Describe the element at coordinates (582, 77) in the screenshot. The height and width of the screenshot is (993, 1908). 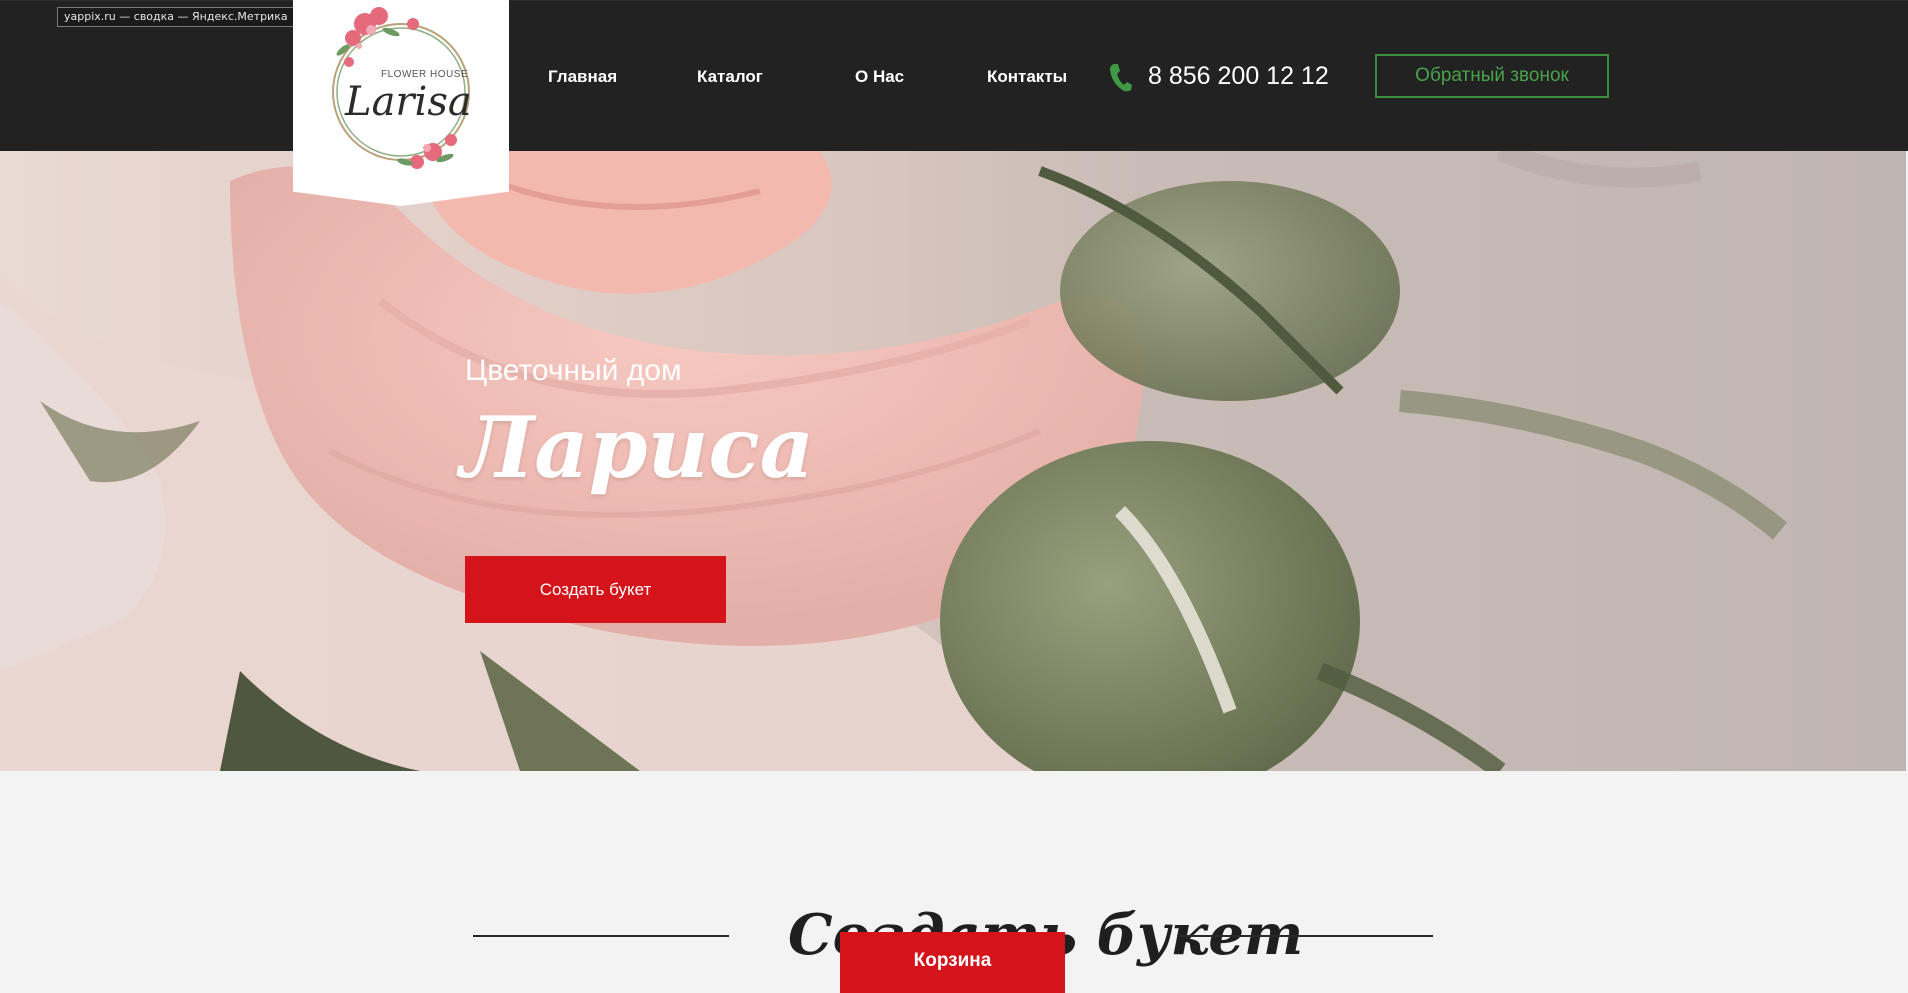
I see `nav-item-home: Главная` at that location.